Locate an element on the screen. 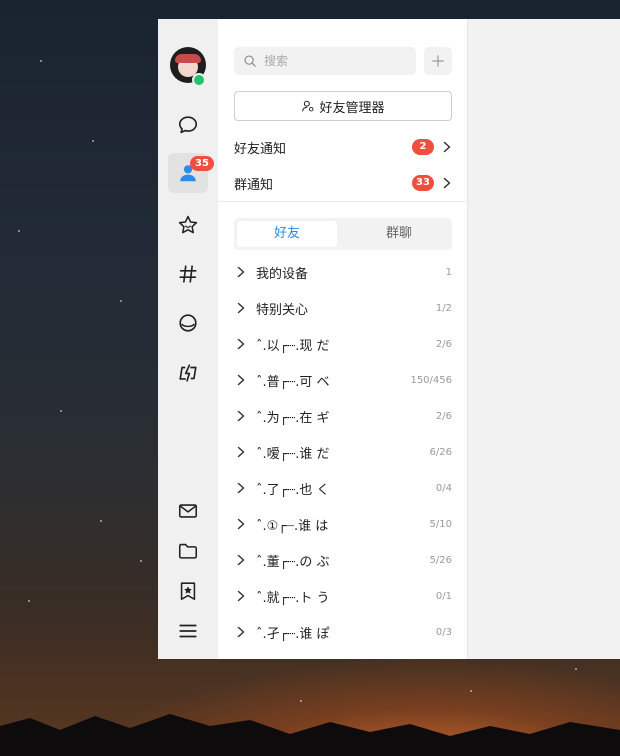 Image resolution: width=620 pixels, height=756 pixels. group-name: ˆ.董┌┈.の ぶ is located at coordinates (293, 562).